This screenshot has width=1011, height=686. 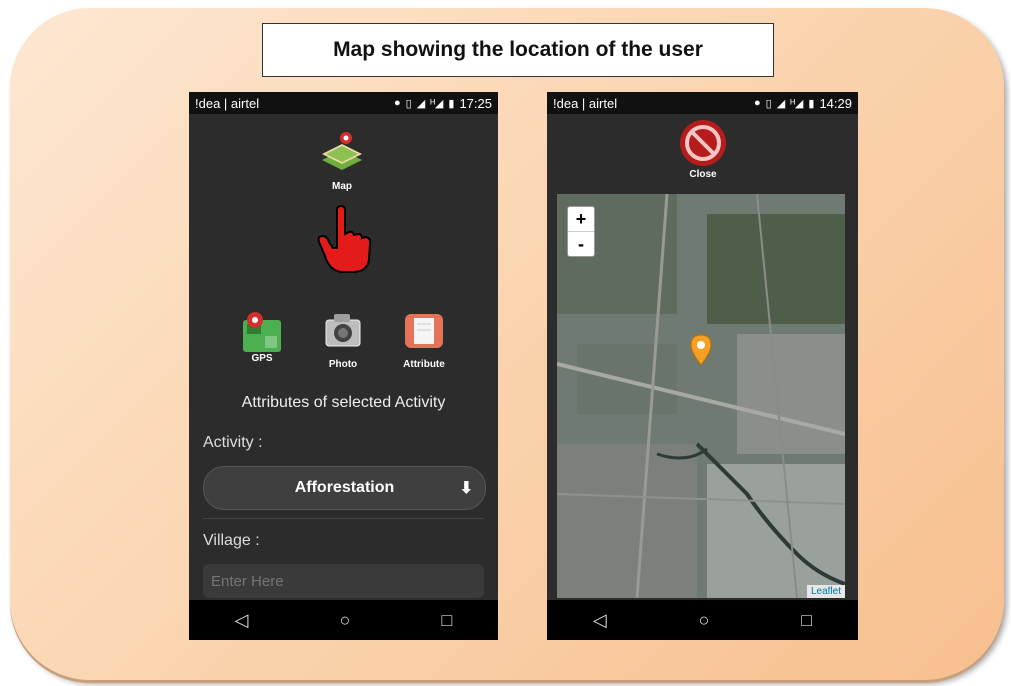 What do you see at coordinates (835, 103) in the screenshot?
I see `clock-label: 14:29` at bounding box center [835, 103].